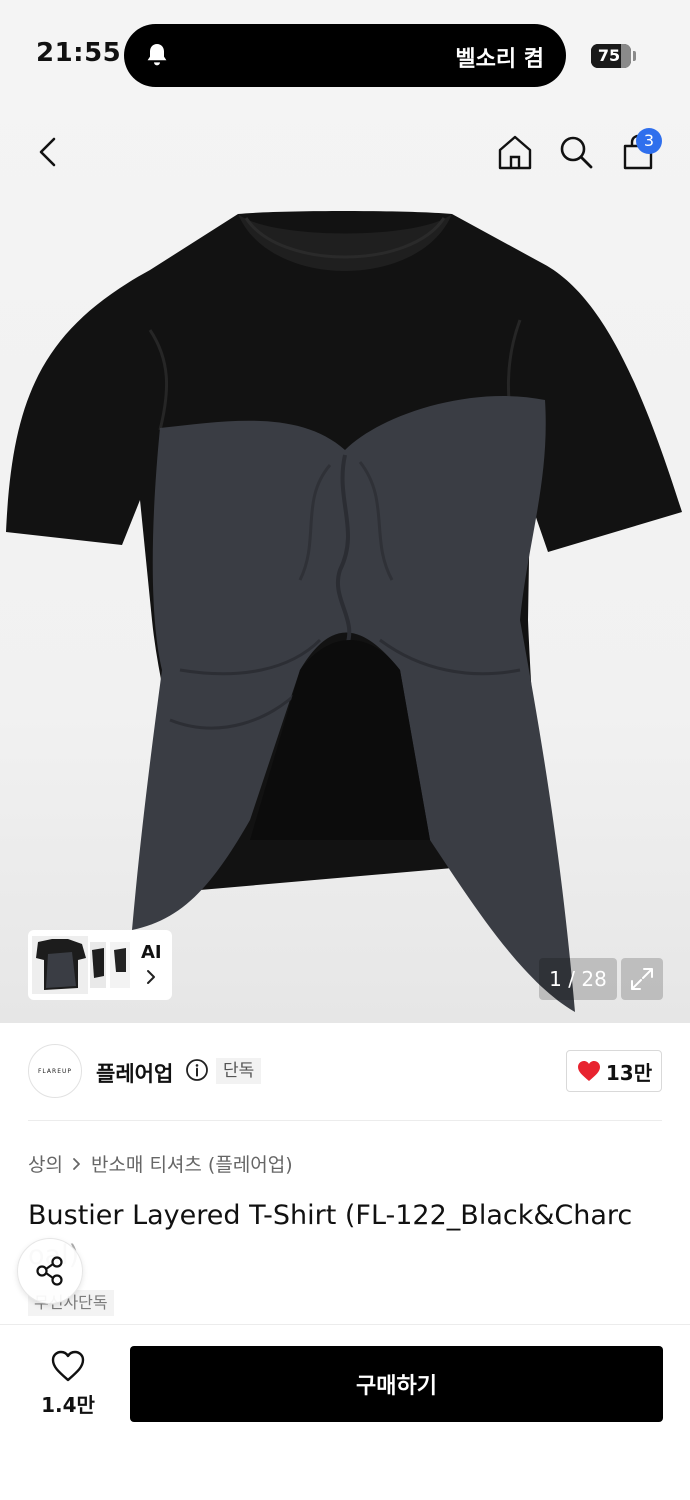  I want to click on brand-name: 플레어업, so click(134, 1073).